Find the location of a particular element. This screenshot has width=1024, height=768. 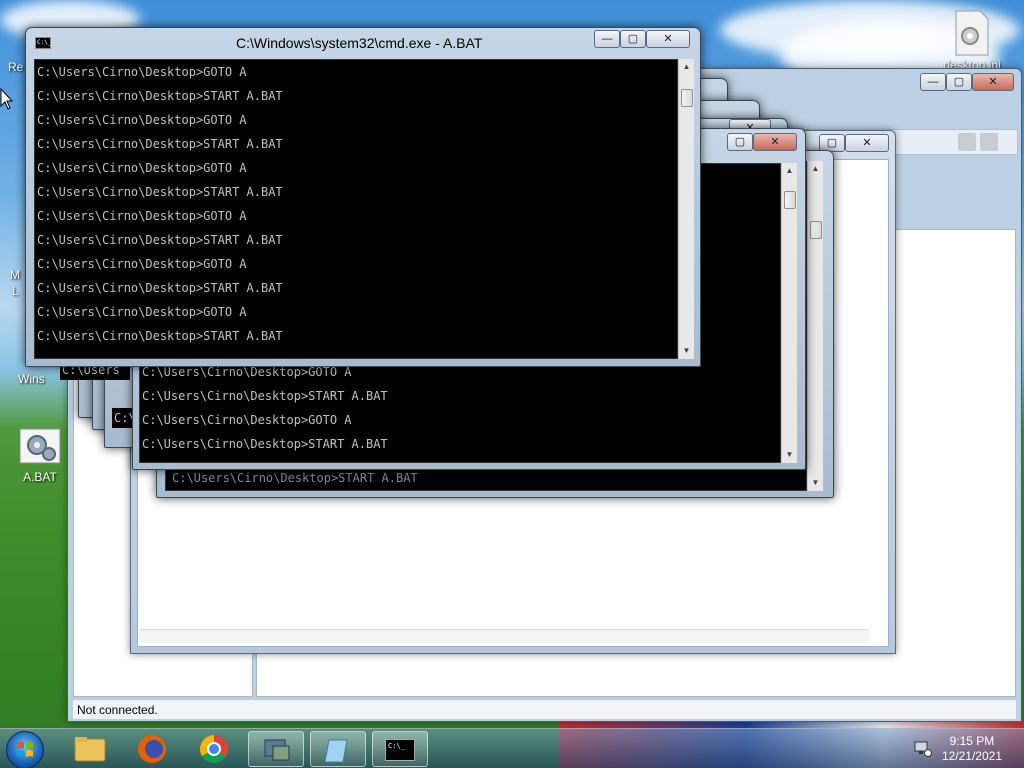

minimize-button: — is located at coordinates (607, 39).